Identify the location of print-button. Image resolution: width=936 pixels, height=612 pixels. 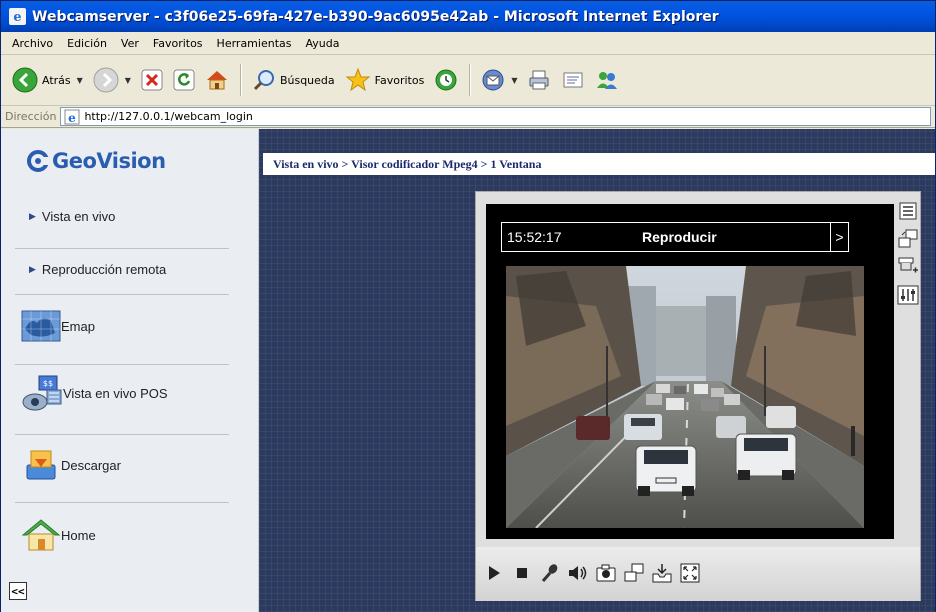
(539, 80).